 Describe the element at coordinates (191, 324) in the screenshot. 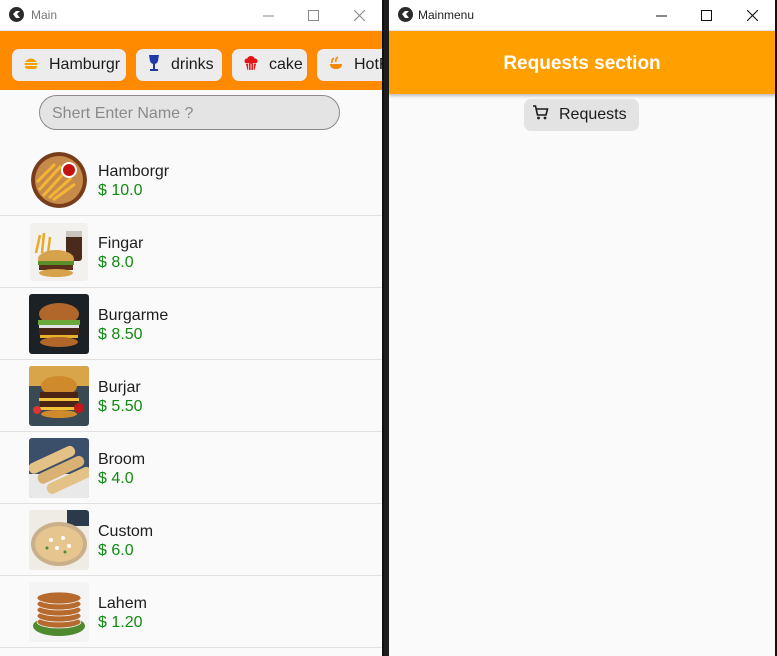

I see `food-list-item: Burgarme $ 8.50` at that location.